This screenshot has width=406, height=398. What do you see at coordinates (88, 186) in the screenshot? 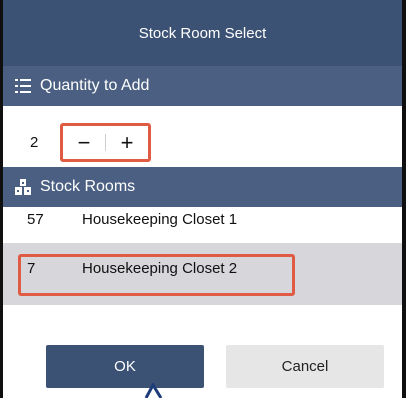
I see `stock-rooms-section-title: Stock Rooms` at bounding box center [88, 186].